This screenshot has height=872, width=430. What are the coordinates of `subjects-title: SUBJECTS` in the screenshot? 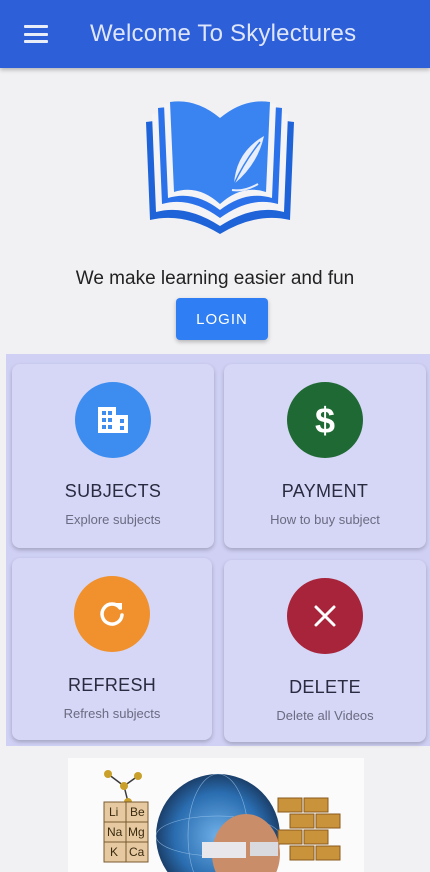 It's located at (113, 491).